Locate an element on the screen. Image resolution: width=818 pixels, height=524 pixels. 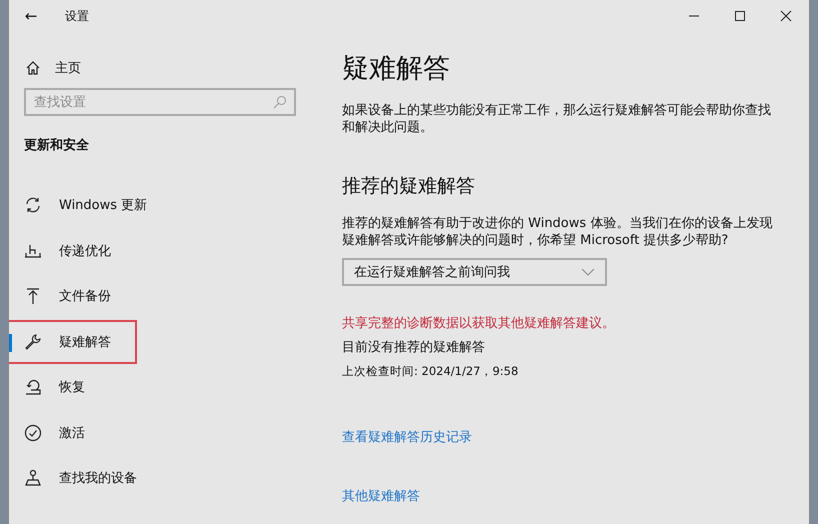
history-link: 查看疑难解答历史记录 is located at coordinates (407, 437).